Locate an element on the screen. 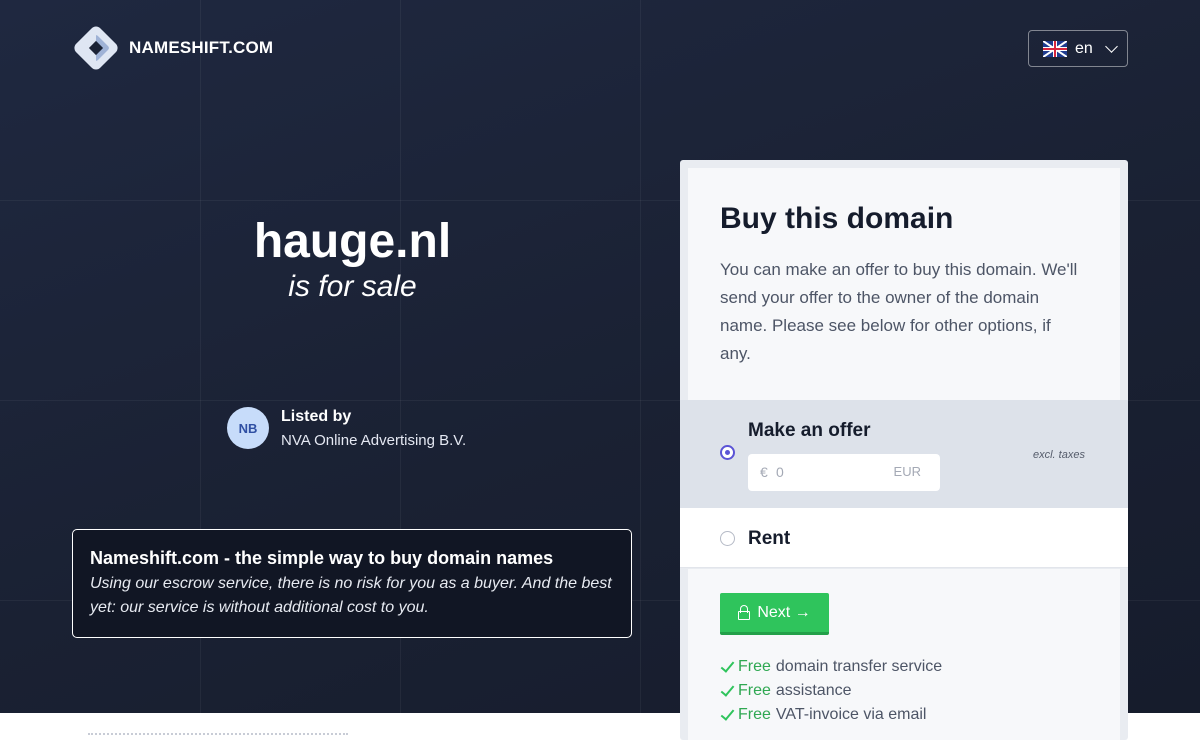 The height and width of the screenshot is (740, 1200). grid-line is located at coordinates (640, 356).